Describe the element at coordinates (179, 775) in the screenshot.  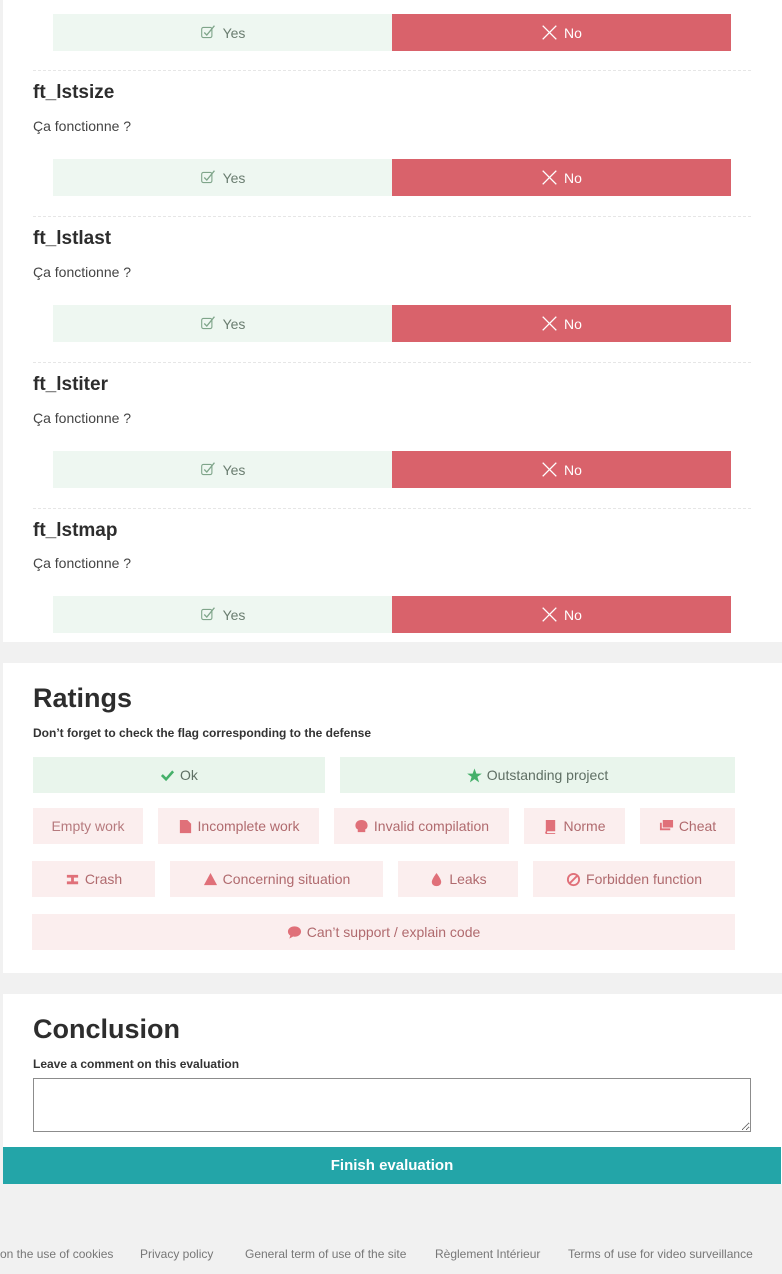
I see `flag-ok-button: Ok` at that location.